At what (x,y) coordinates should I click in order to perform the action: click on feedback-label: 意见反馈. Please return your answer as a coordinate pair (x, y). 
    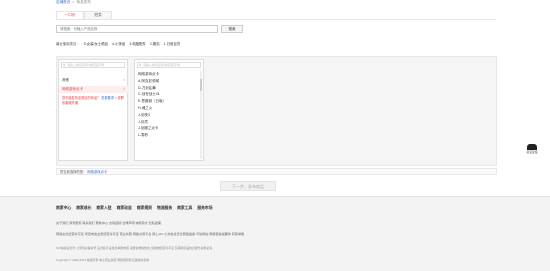
    Looking at the image, I should click on (532, 152).